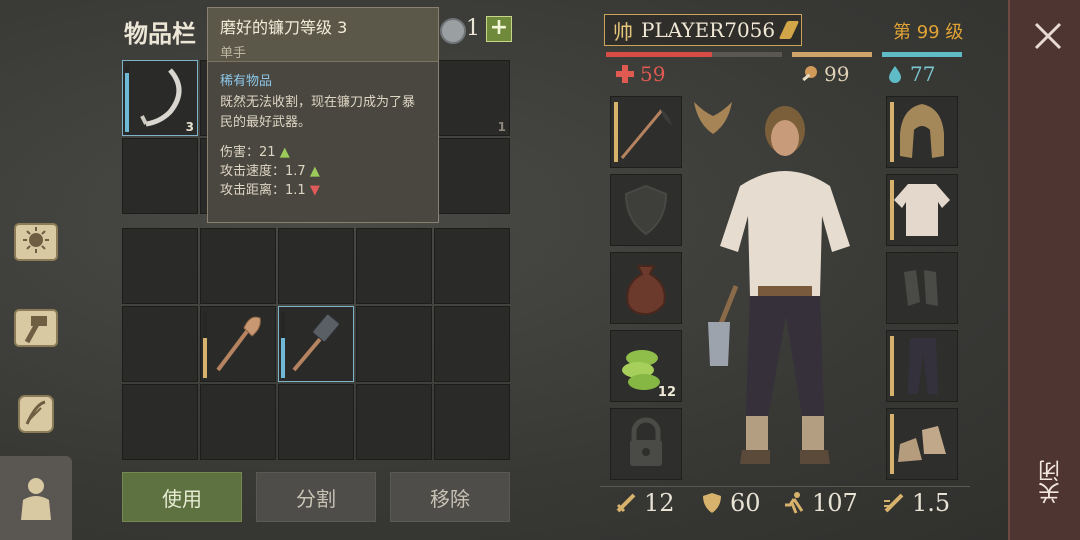 This screenshot has height=540, width=1080. I want to click on pants-icon, so click(923, 366).